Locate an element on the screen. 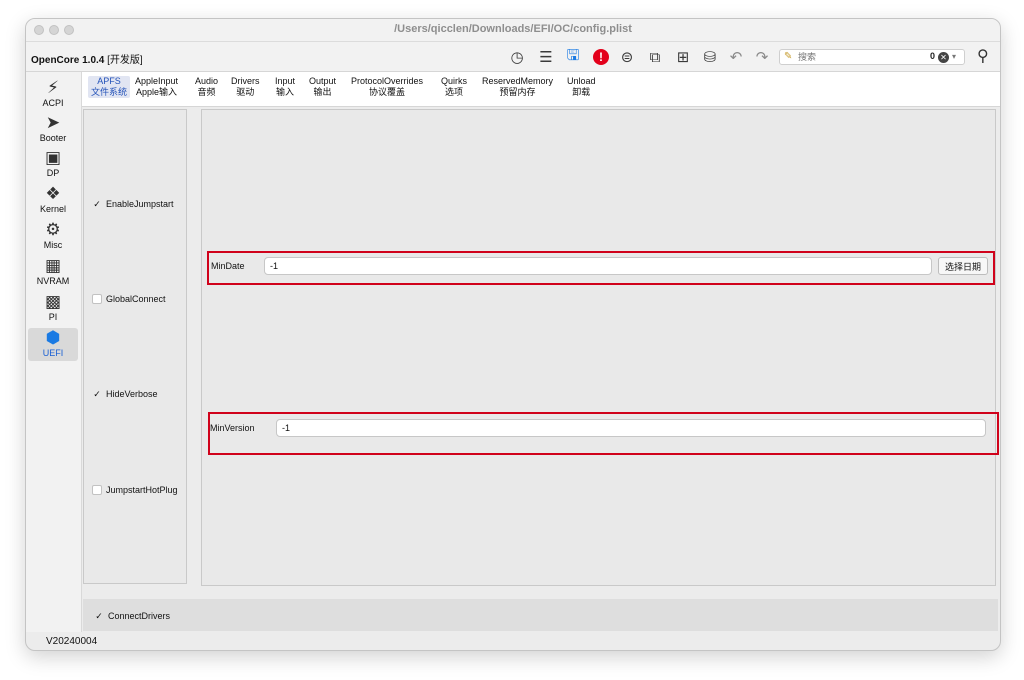  tab-label: Quirks is located at coordinates (454, 81).